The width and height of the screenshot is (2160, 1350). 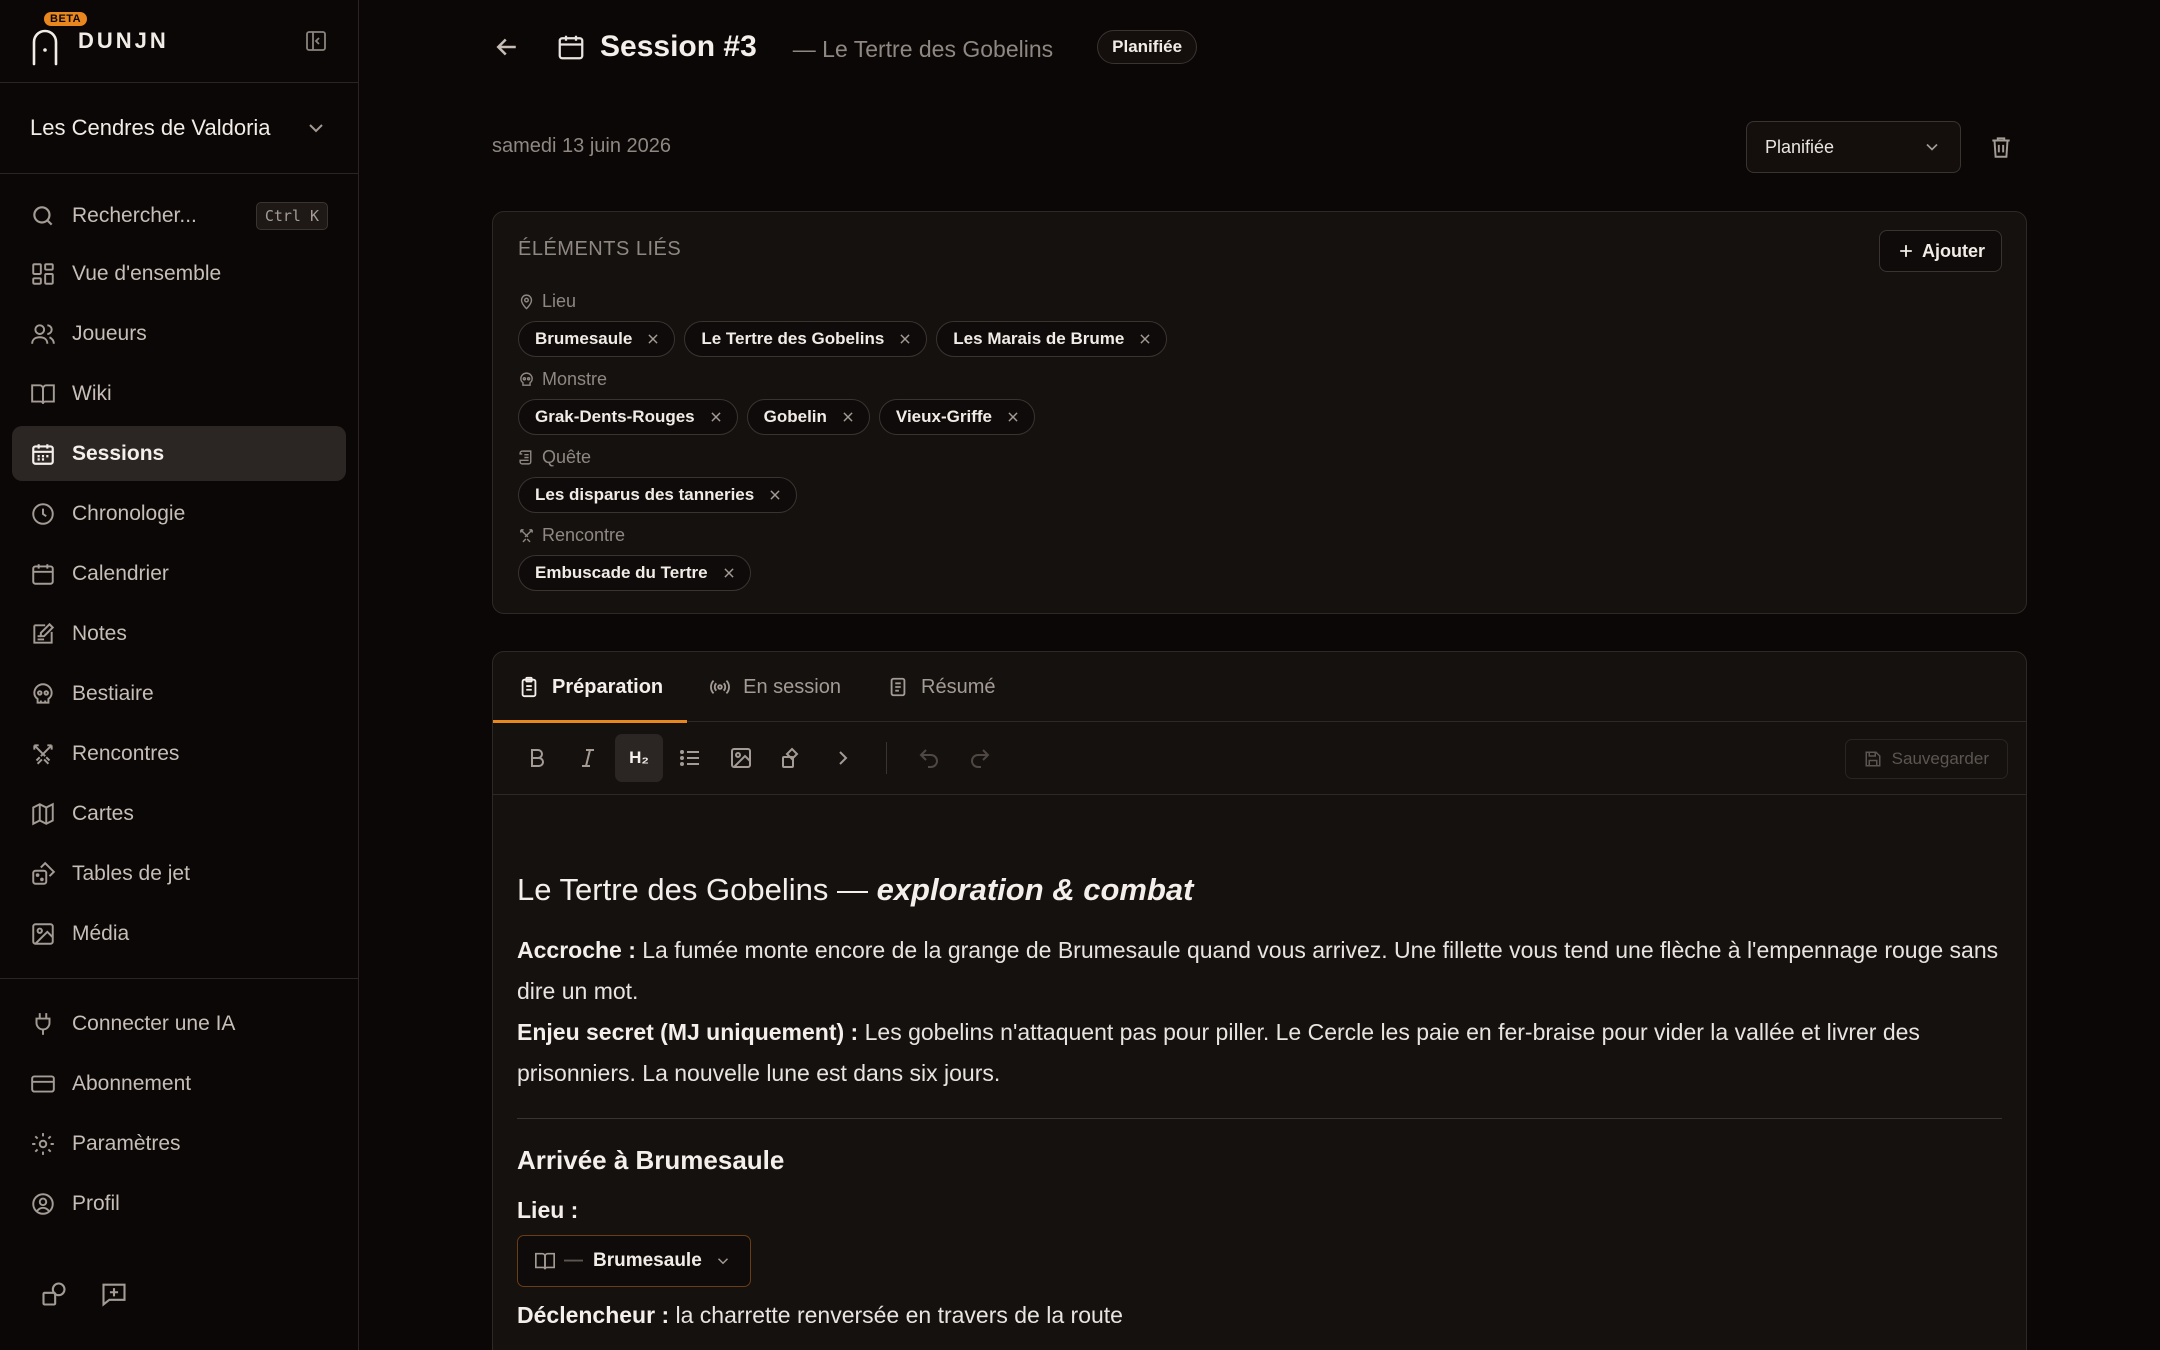 I want to click on nav-item-label: Tables de jet, so click(x=131, y=873).